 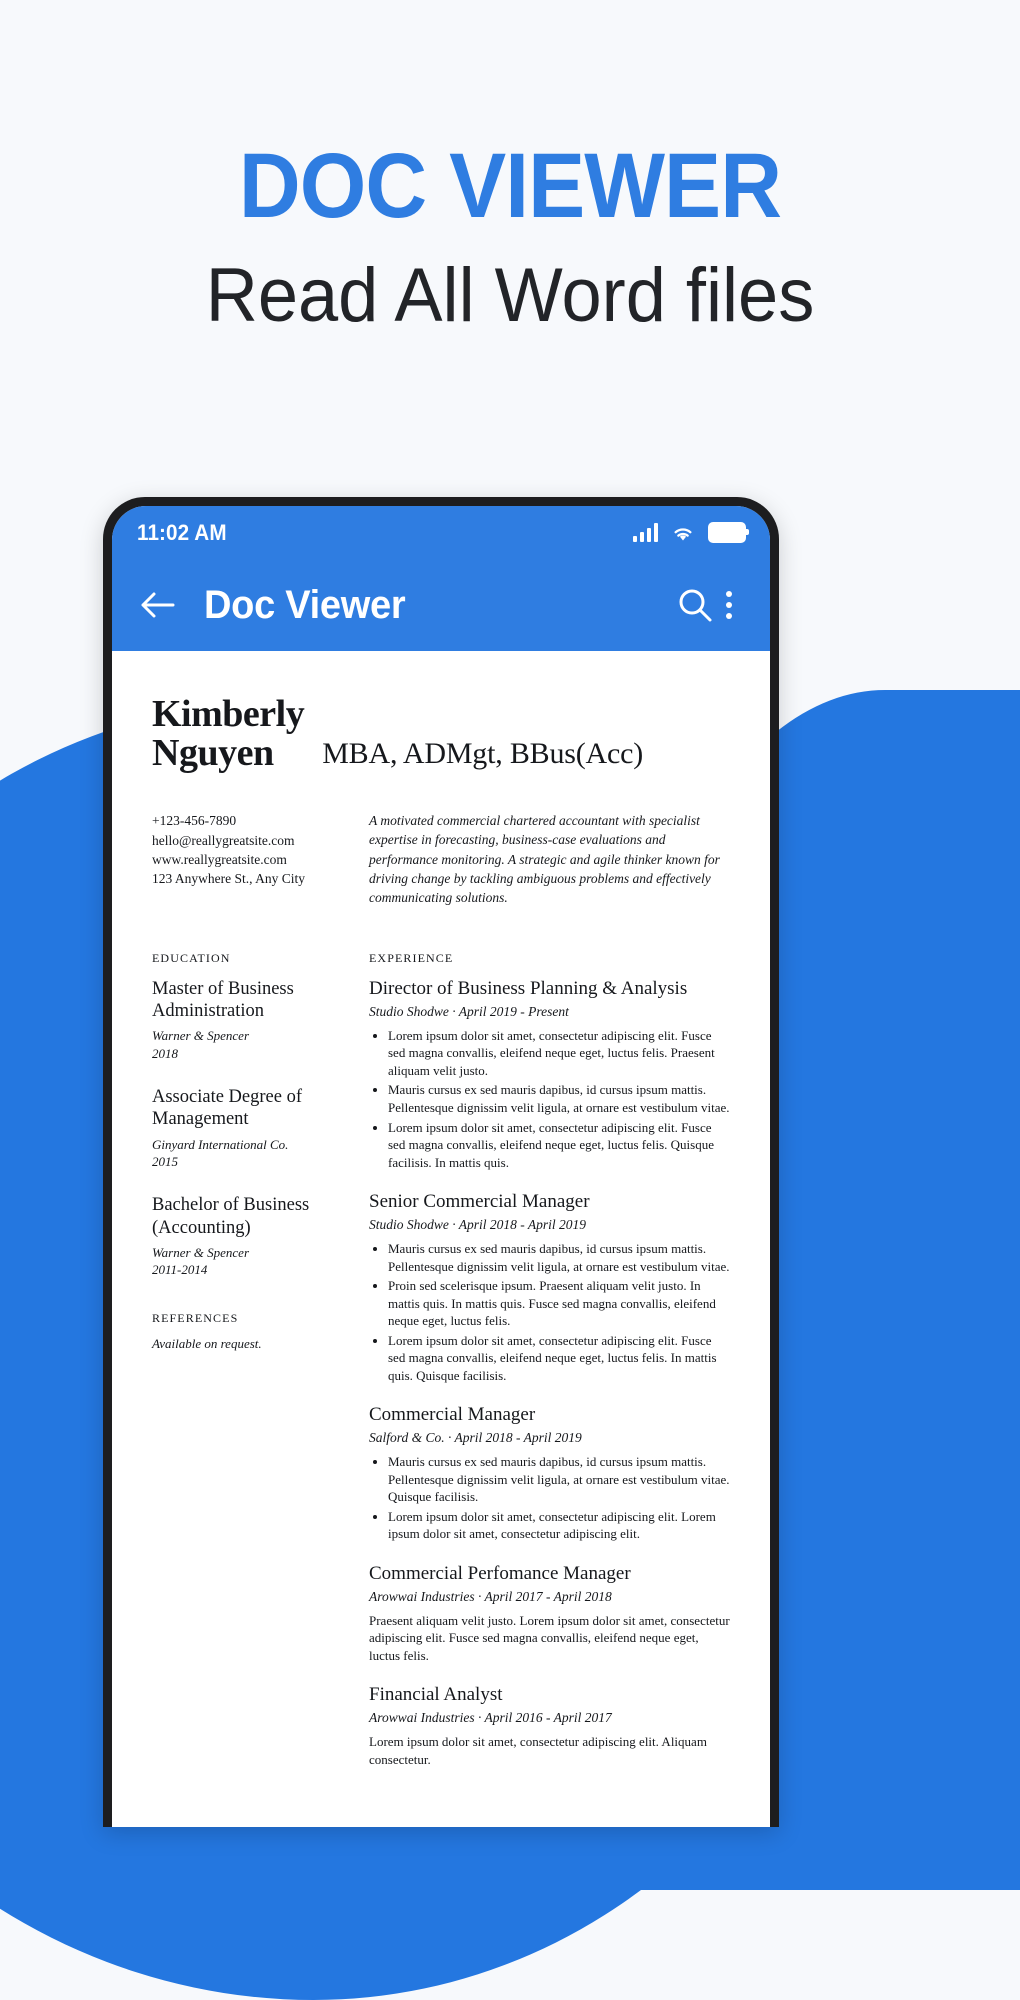 What do you see at coordinates (219, 859) in the screenshot?
I see `contact-line: www.reallygreatsite.com` at bounding box center [219, 859].